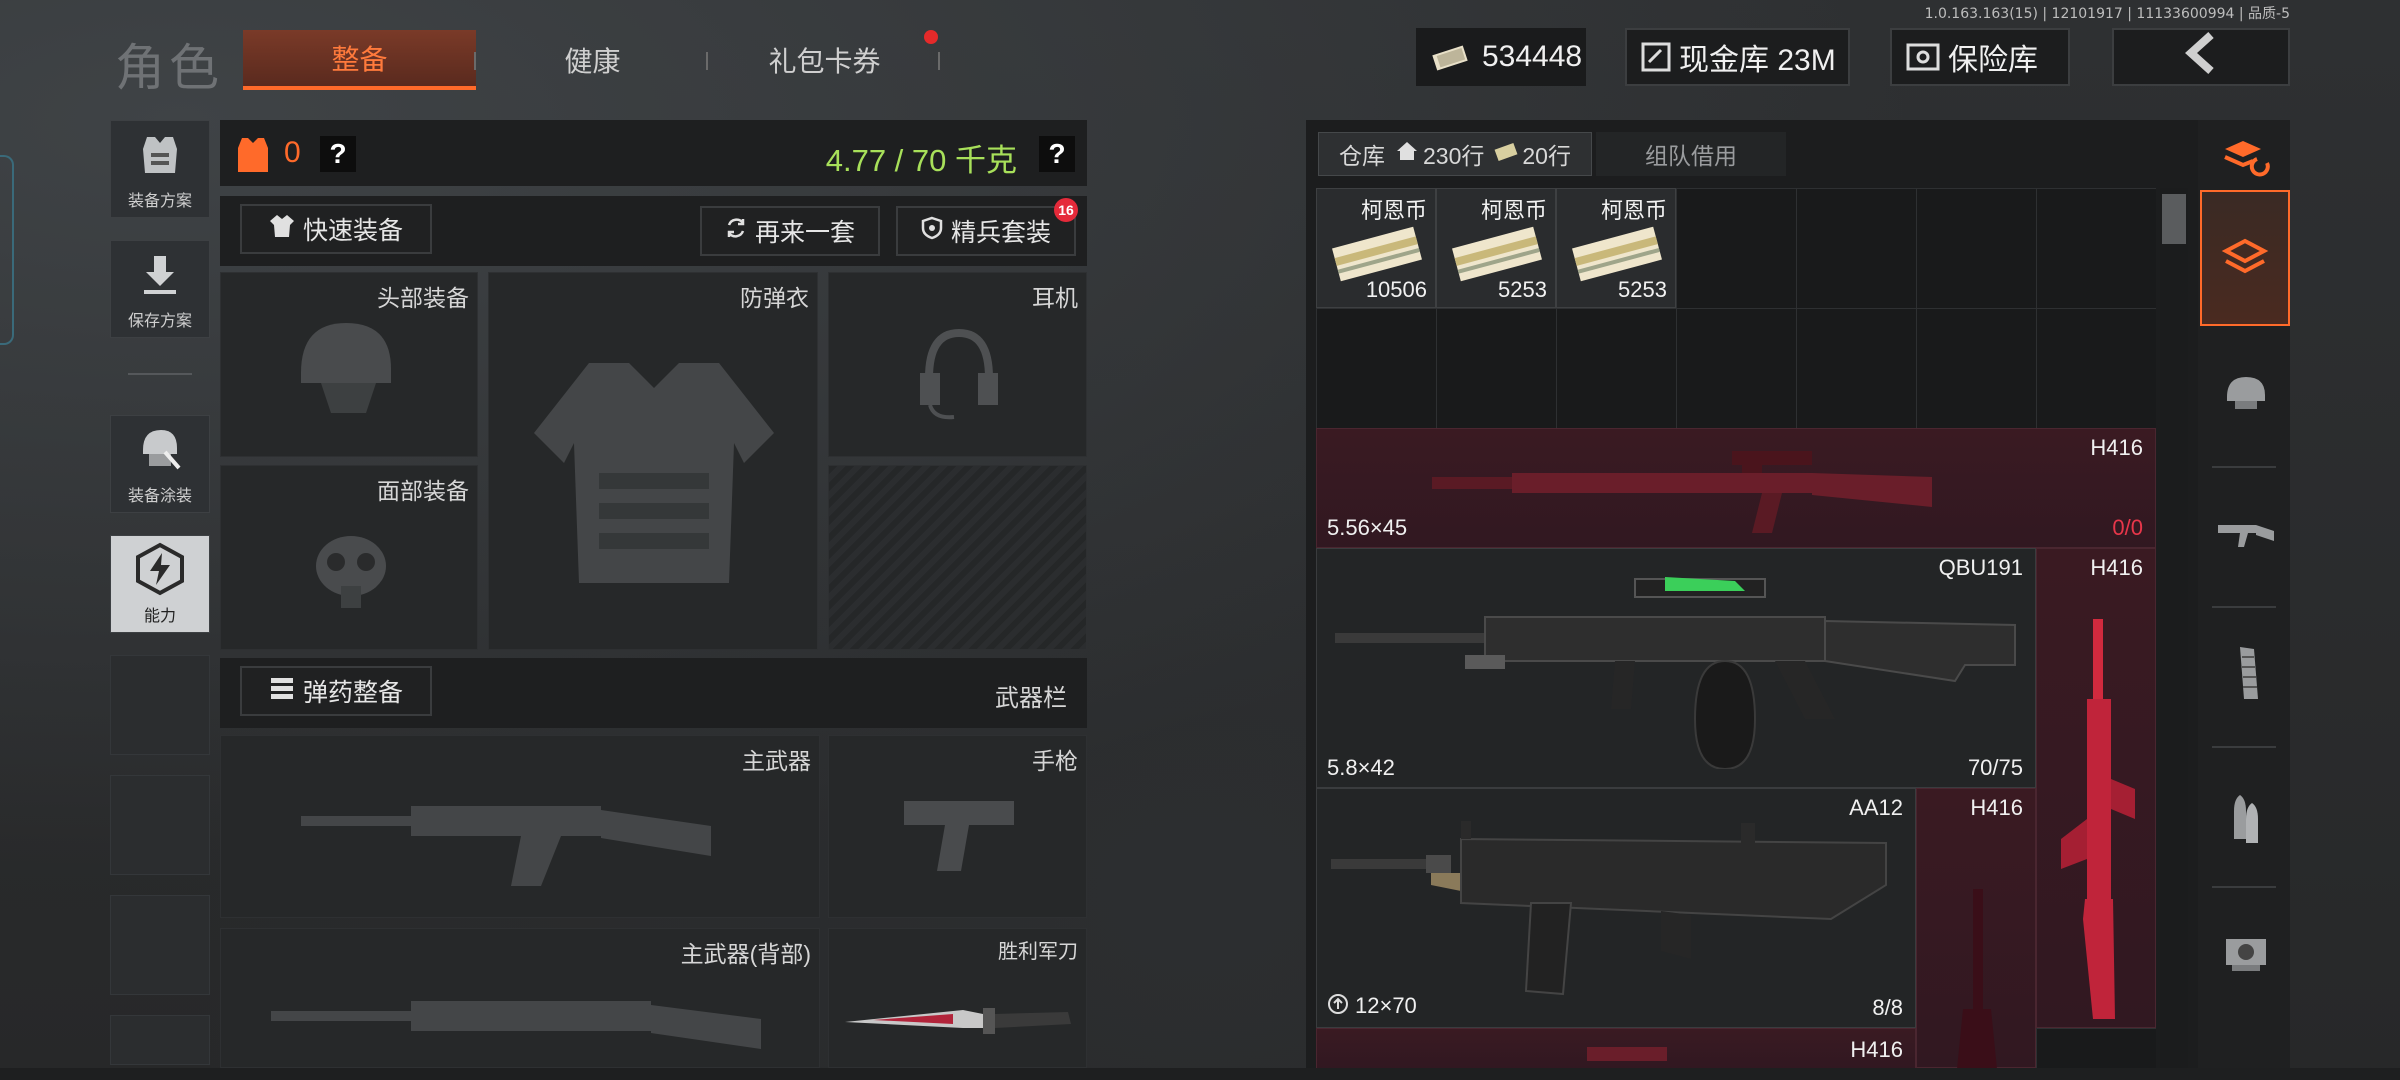  I want to click on slot-label: 胜利军刀, so click(1038, 952).